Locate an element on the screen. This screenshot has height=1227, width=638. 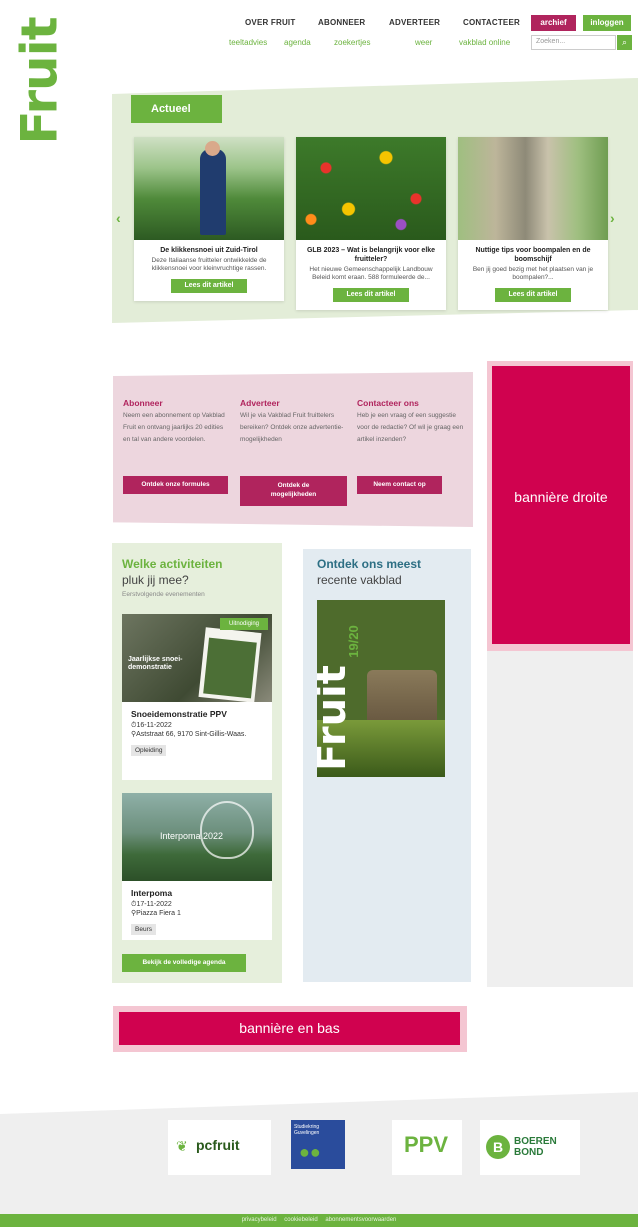
carousel-next-icon: › is located at coordinates (612, 218).